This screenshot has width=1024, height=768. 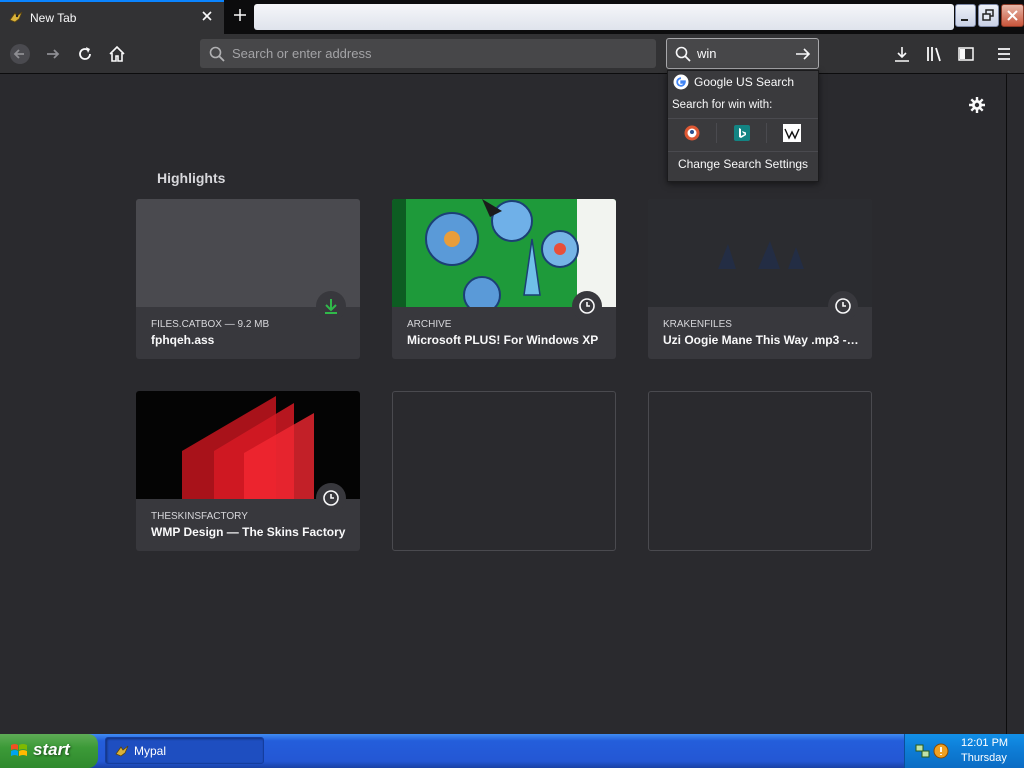 I want to click on search-go-arrow-icon, so click(x=803, y=54).